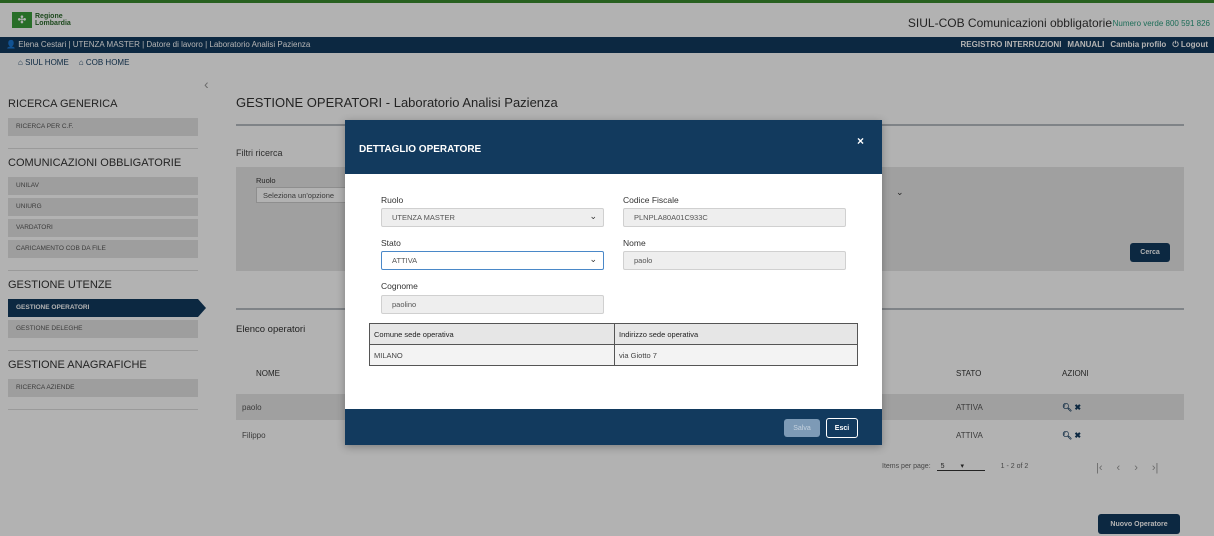  I want to click on close-icon: ×, so click(860, 141).